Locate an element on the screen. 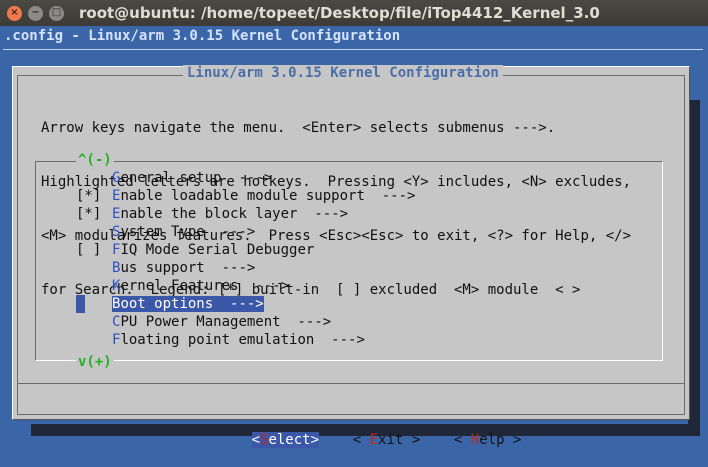 The height and width of the screenshot is (467, 708). item-text: ernel Features ---> is located at coordinates (205, 286).